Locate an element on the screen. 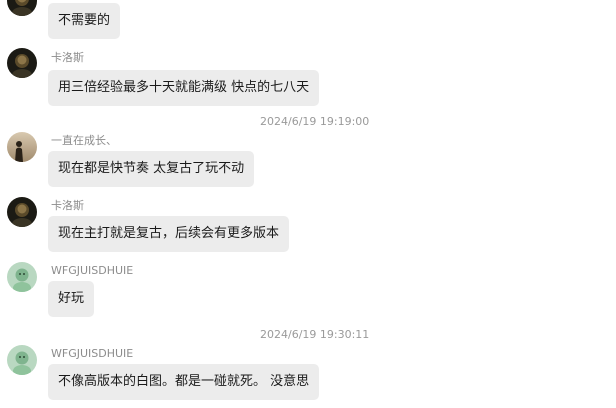 This screenshot has width=616, height=408. message-bubble: 现在都是快节奏 太复古了玩不动 is located at coordinates (151, 169).